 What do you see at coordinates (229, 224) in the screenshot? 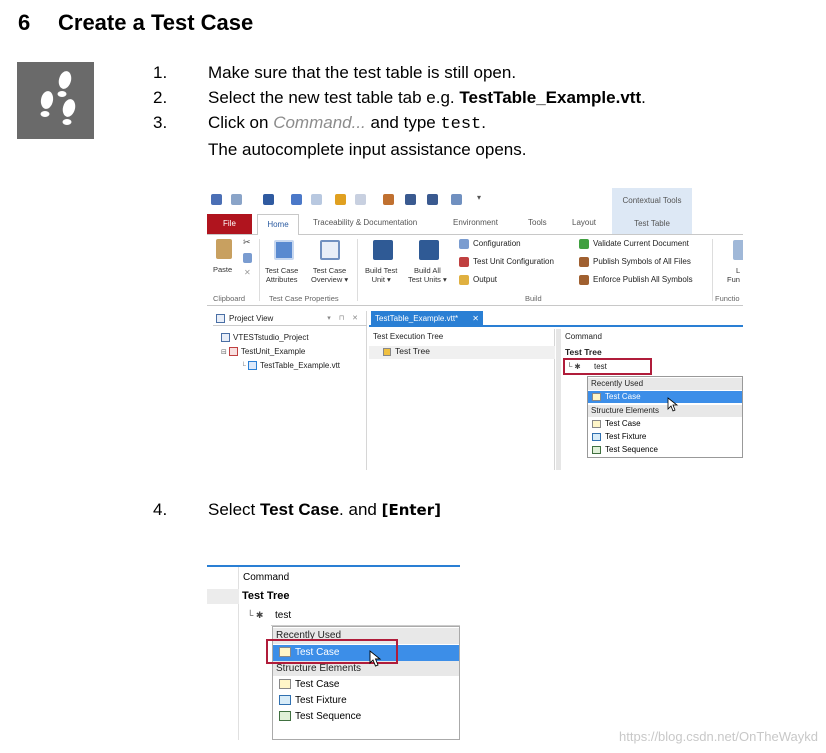
I see `tab-file: File` at bounding box center [229, 224].